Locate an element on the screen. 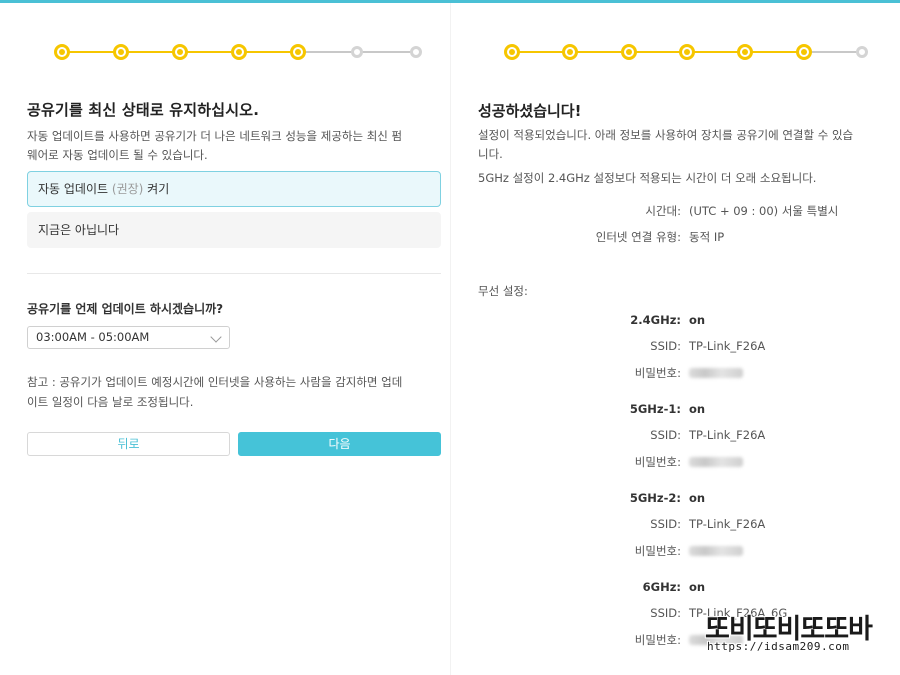 This screenshot has width=900, height=675. timezone-value: (UTC + 09 : 00) 서울 특별시 is located at coordinates (764, 211).